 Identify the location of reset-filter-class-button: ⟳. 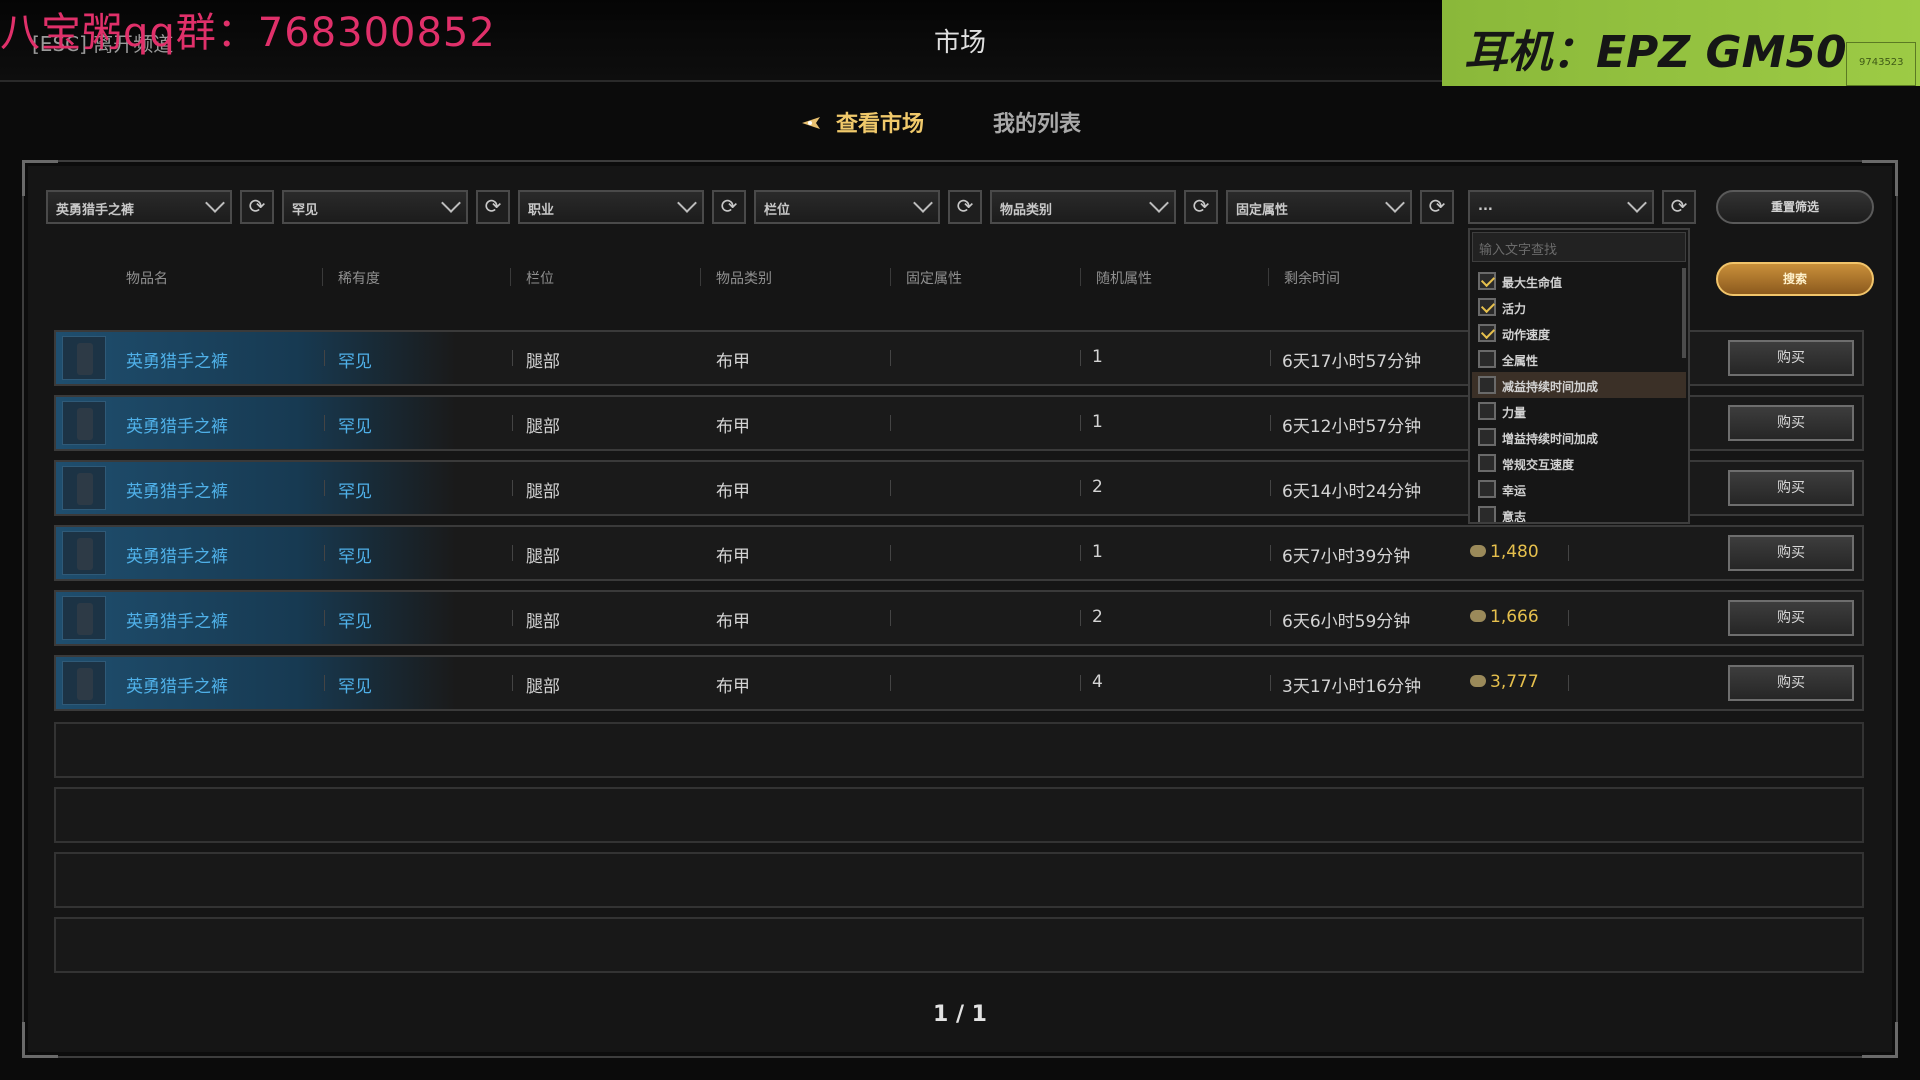
(729, 207).